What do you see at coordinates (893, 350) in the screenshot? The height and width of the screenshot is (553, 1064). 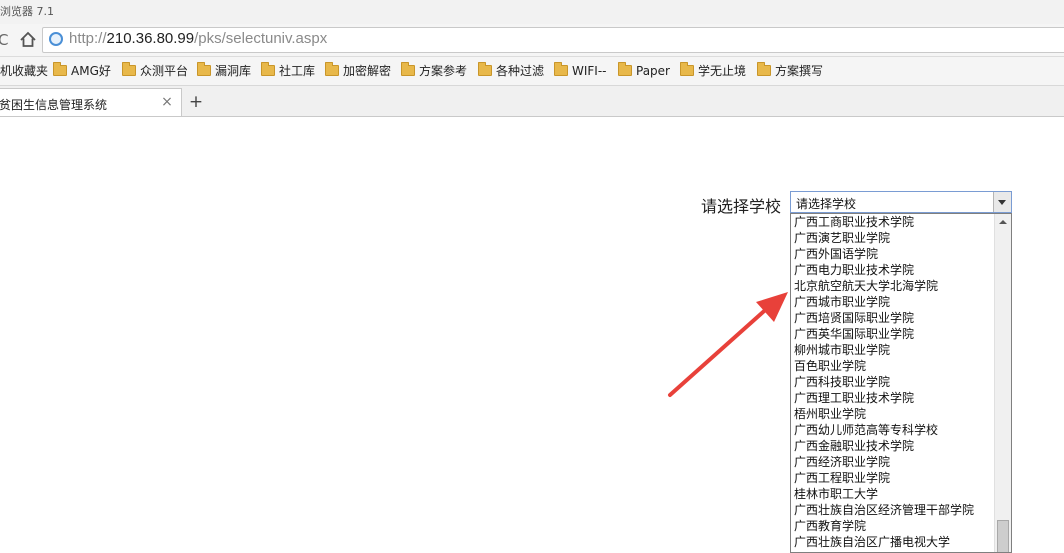 I see `school-option: 柳州城市职业学院` at bounding box center [893, 350].